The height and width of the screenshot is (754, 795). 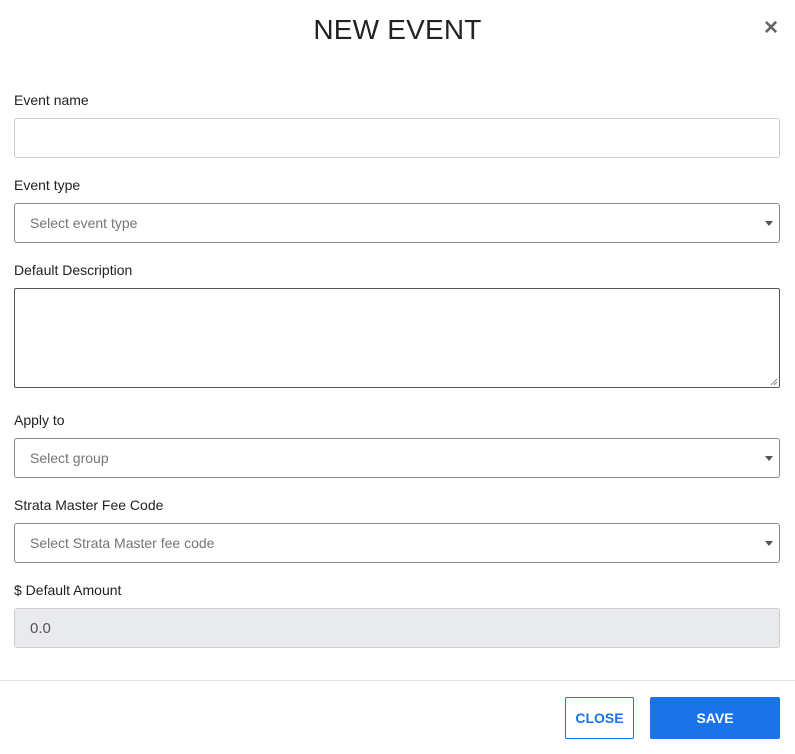 What do you see at coordinates (599, 718) in the screenshot?
I see `close-button: CLOSE` at bounding box center [599, 718].